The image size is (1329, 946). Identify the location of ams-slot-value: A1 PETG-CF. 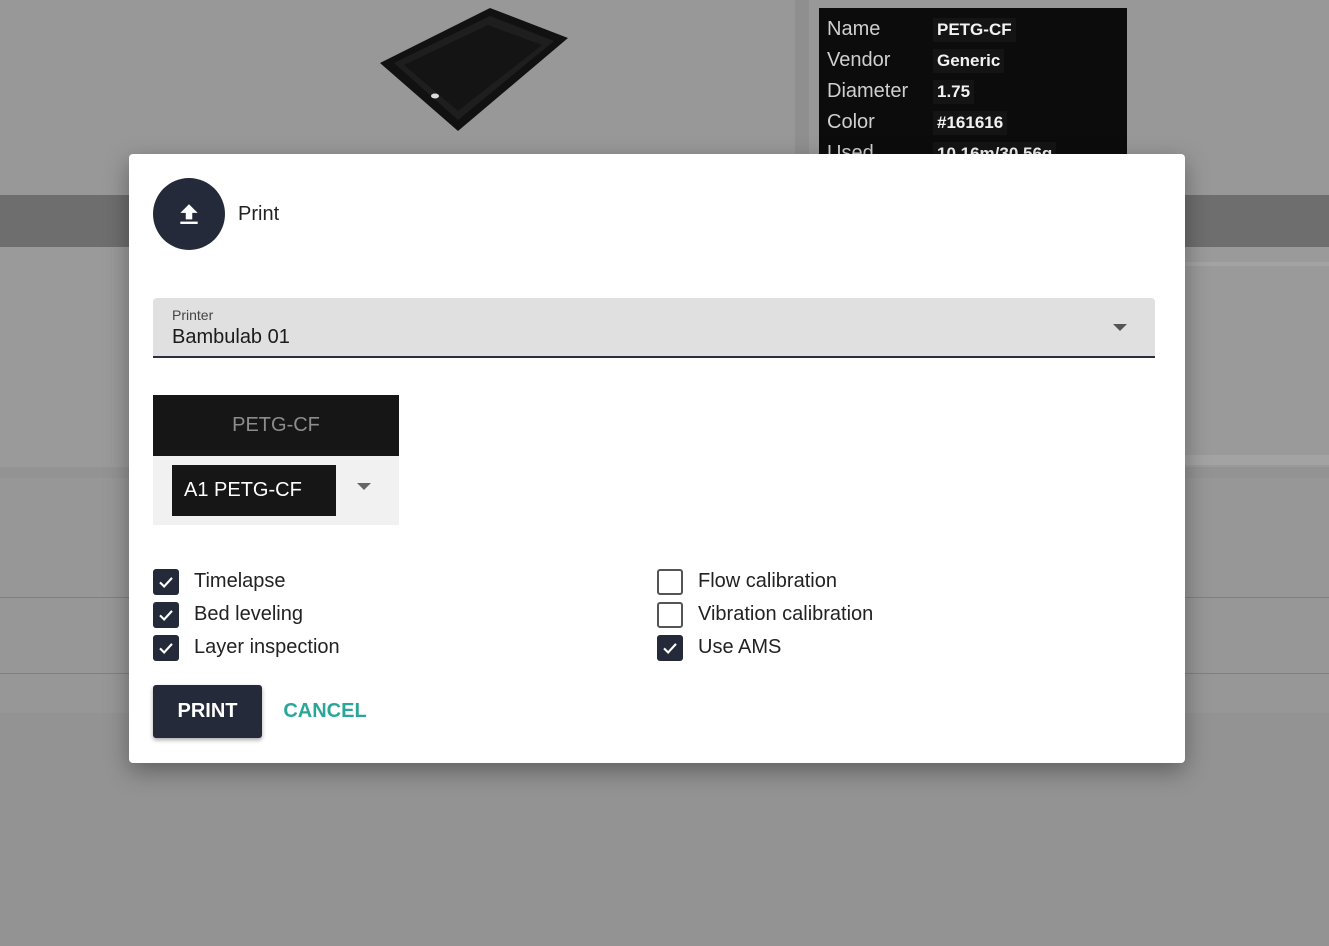
(243, 490).